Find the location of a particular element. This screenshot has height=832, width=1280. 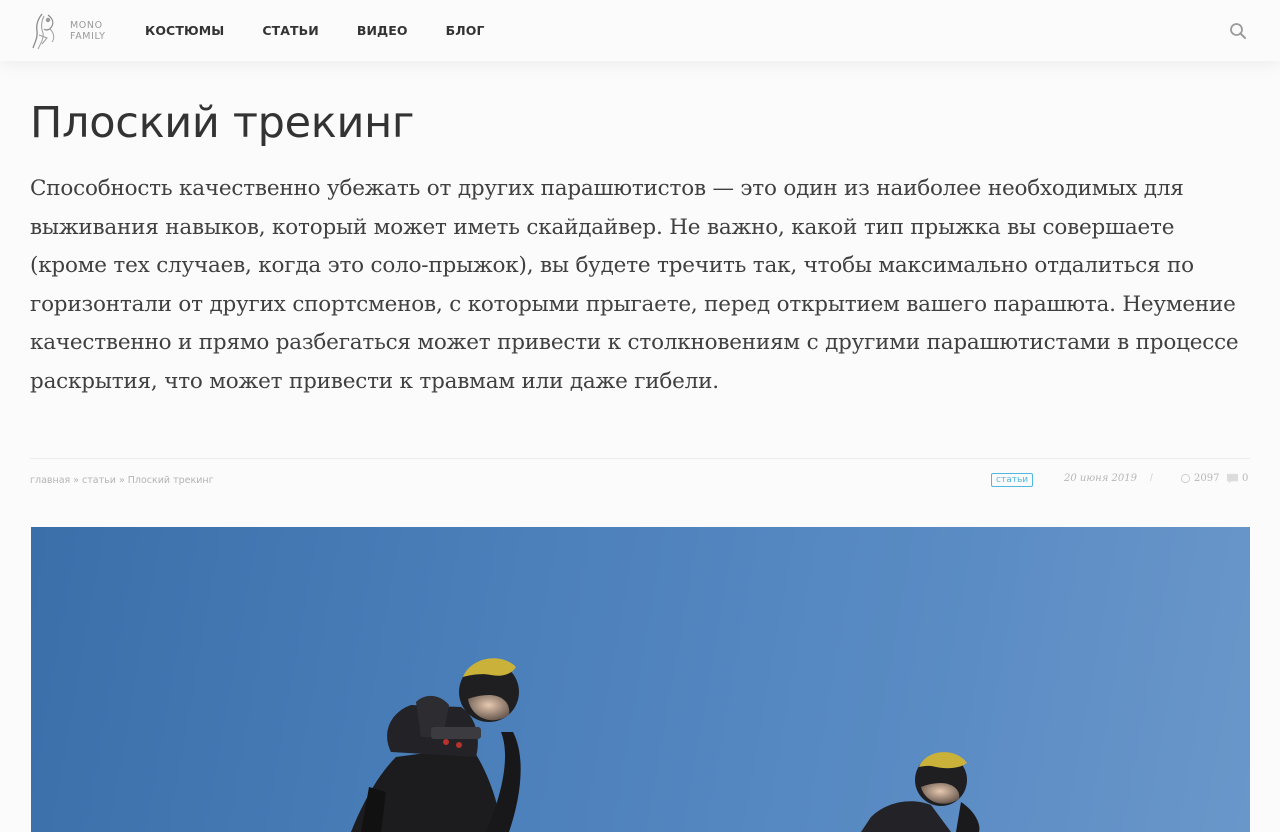

eye-icon is located at coordinates (1185, 478).